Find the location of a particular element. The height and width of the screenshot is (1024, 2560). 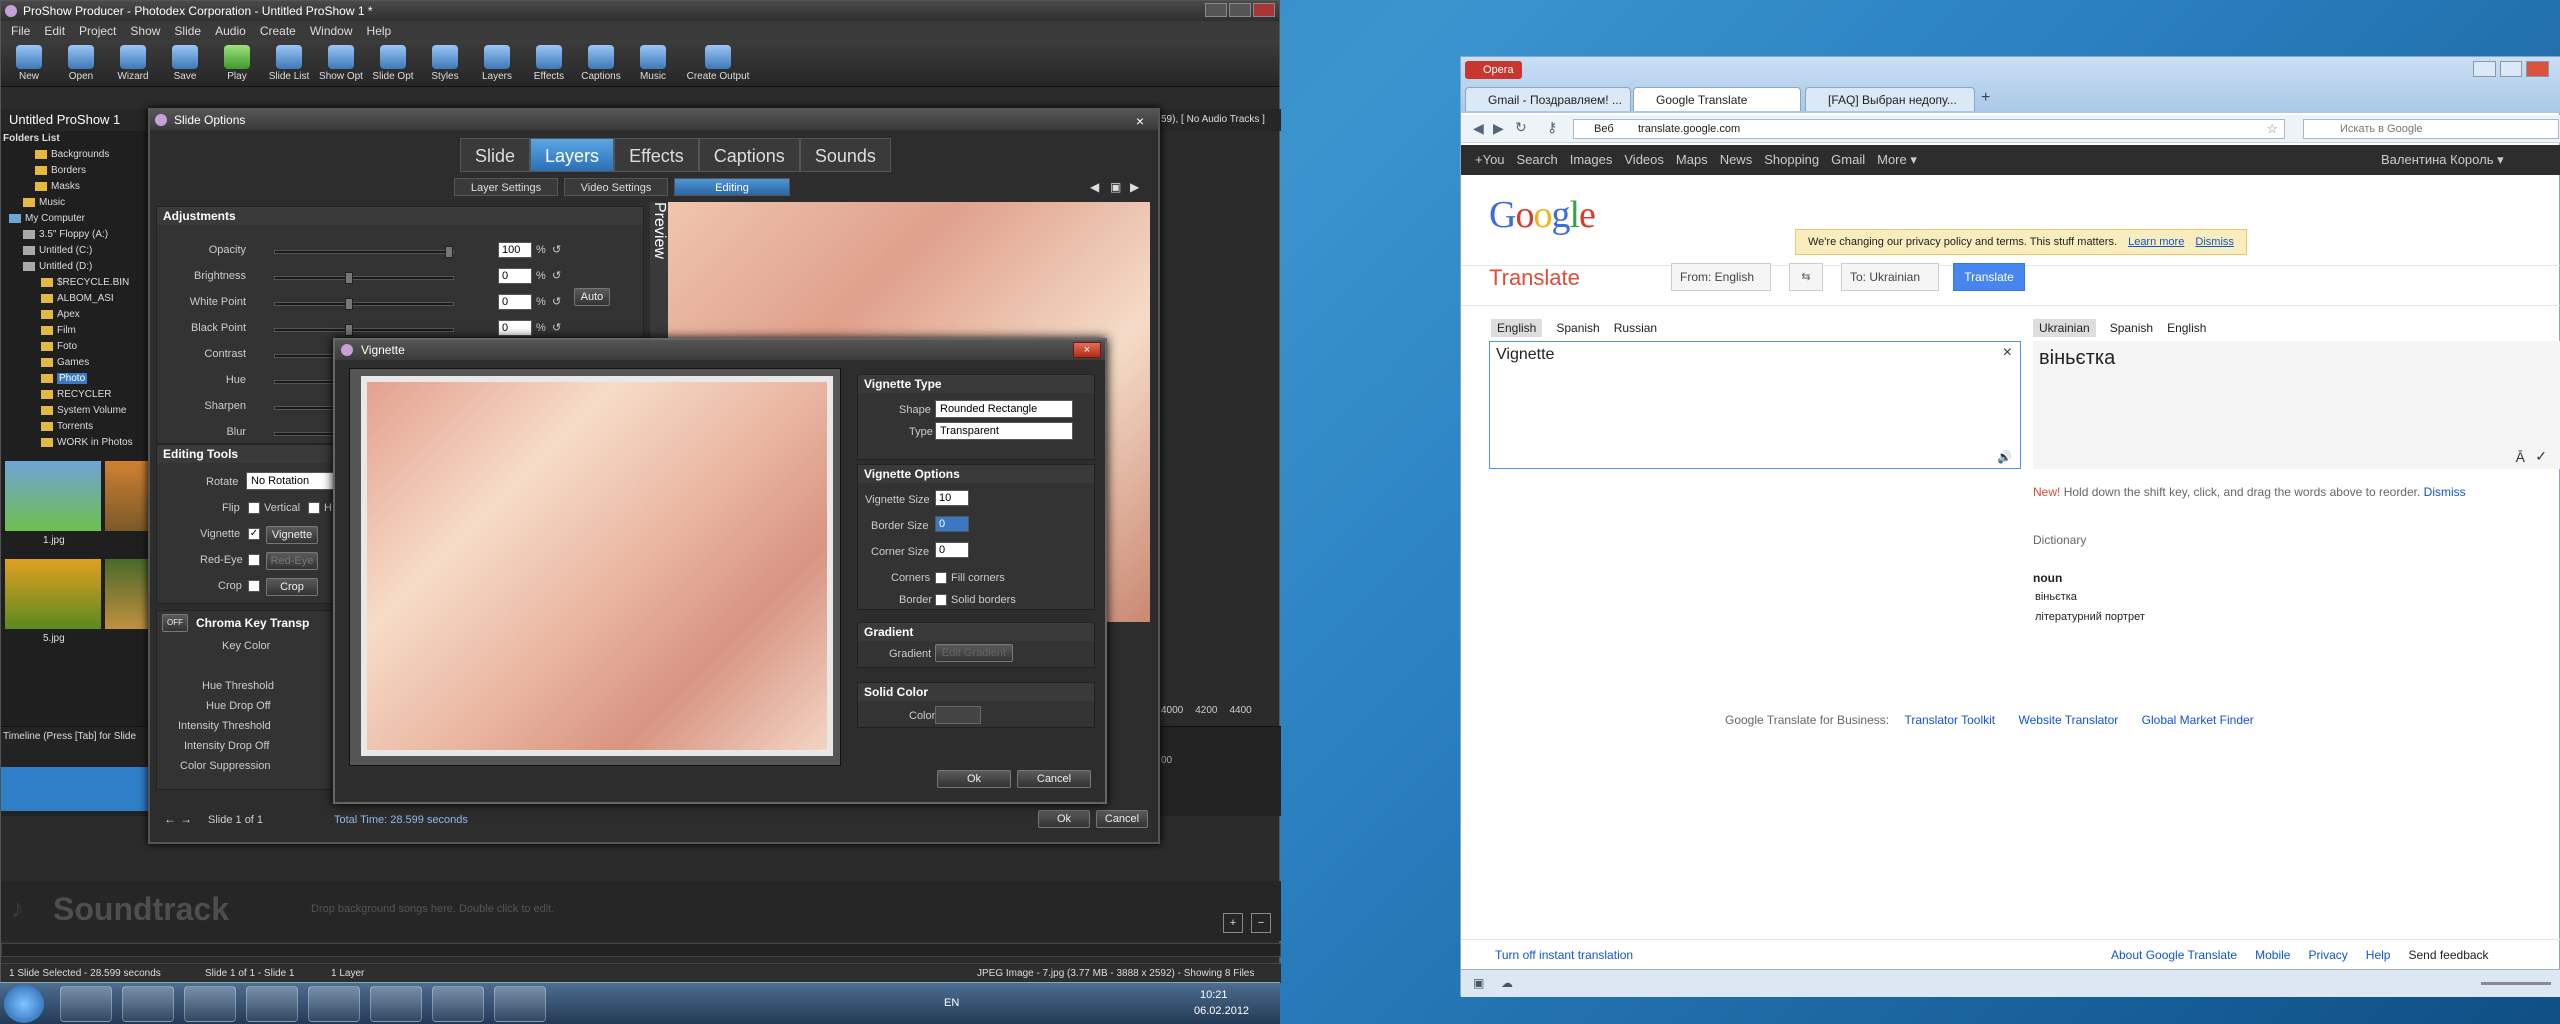

remove-icon: − is located at coordinates (1261, 923).